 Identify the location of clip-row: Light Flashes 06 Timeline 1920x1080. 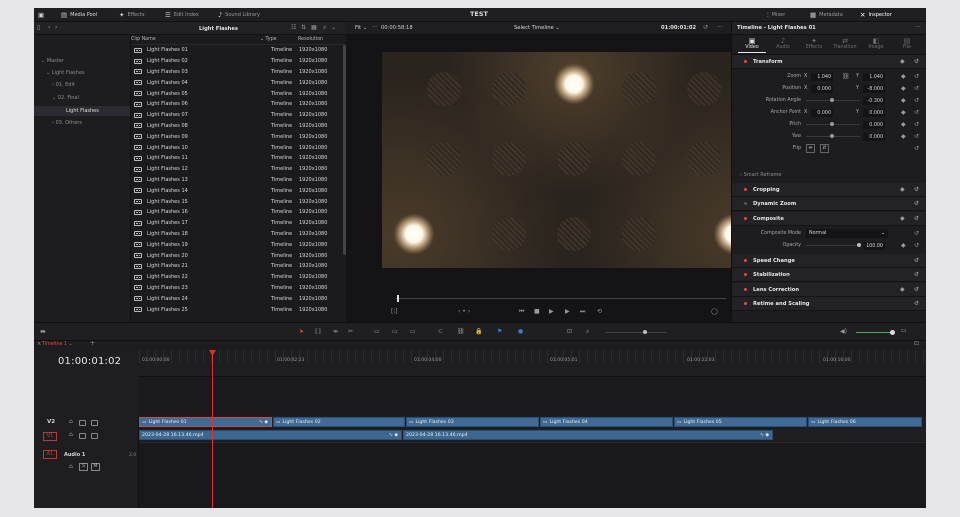
(237, 104).